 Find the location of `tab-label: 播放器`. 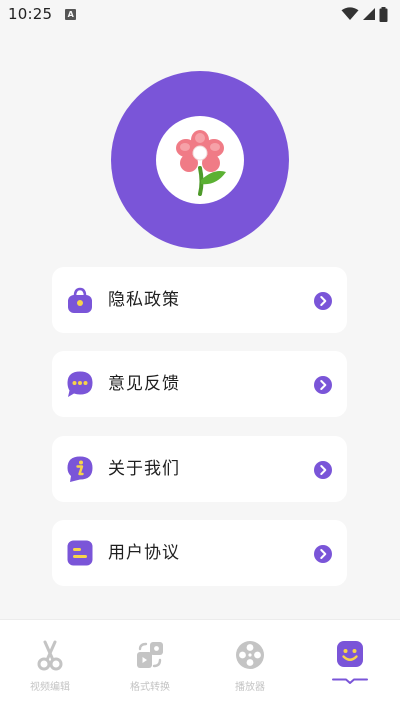

tab-label: 播放器 is located at coordinates (250, 687).